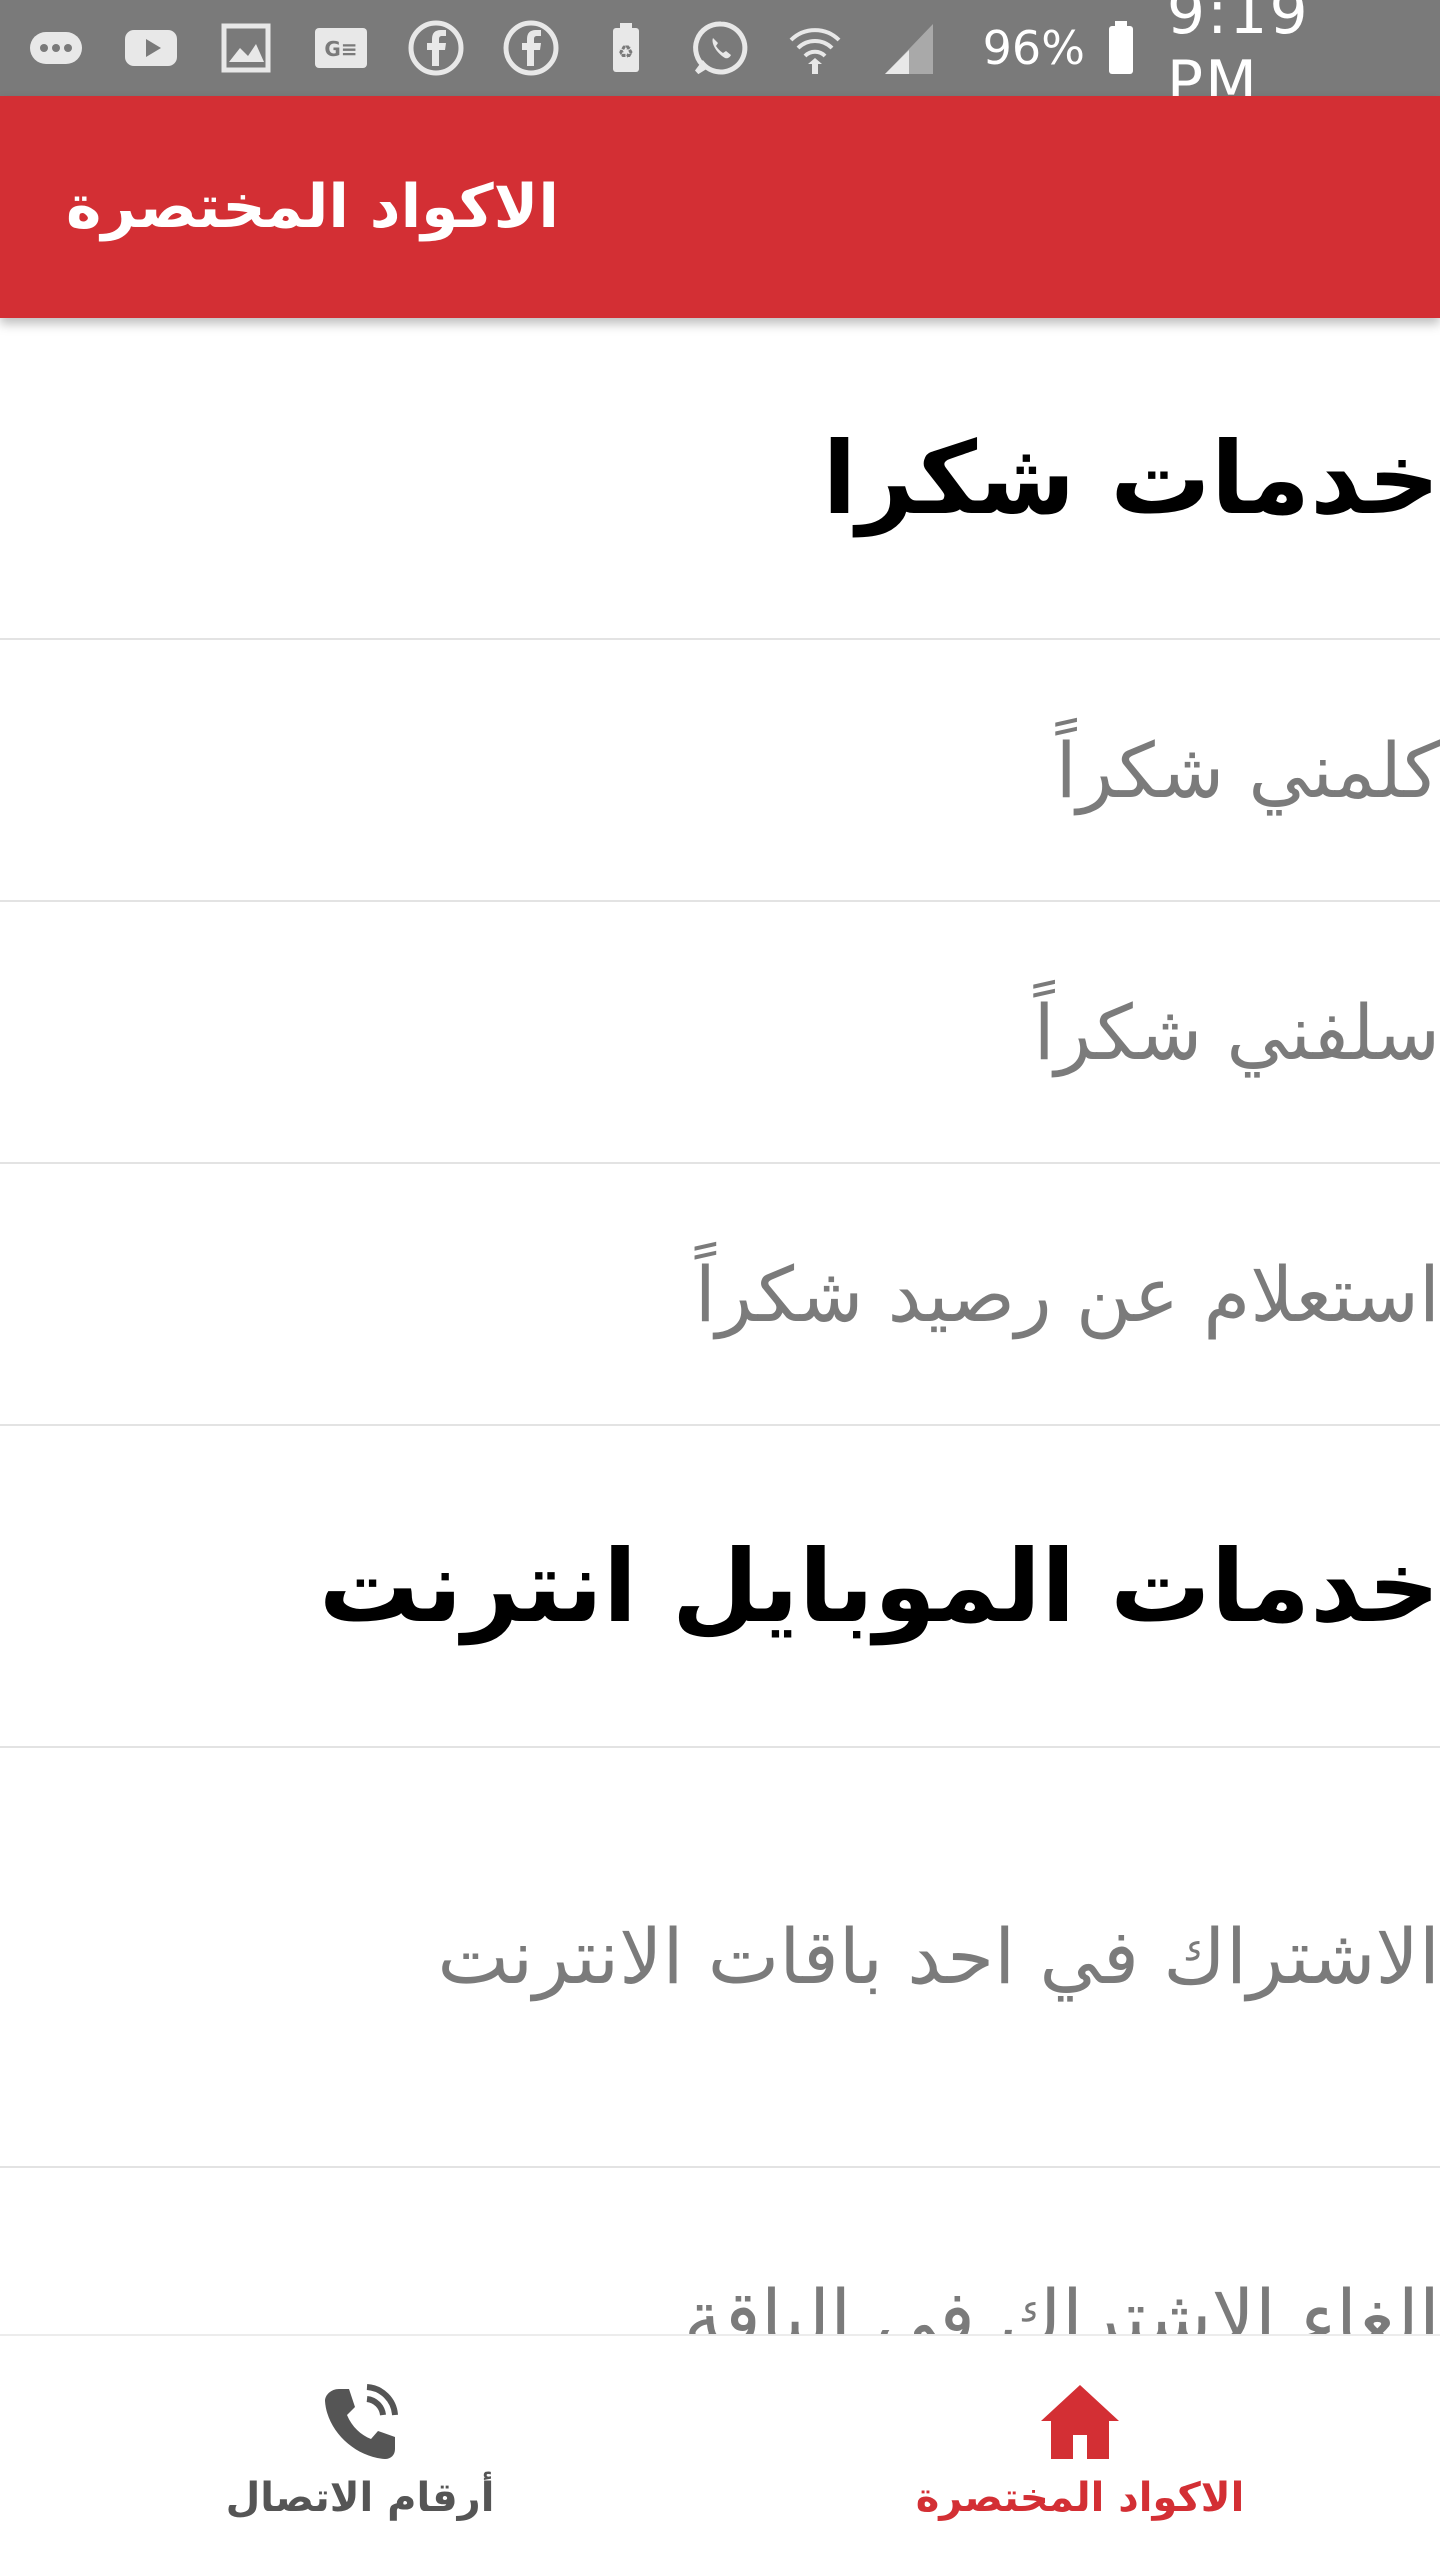 The width and height of the screenshot is (1440, 2562). I want to click on list-item: كلمني شكراً, so click(720, 771).